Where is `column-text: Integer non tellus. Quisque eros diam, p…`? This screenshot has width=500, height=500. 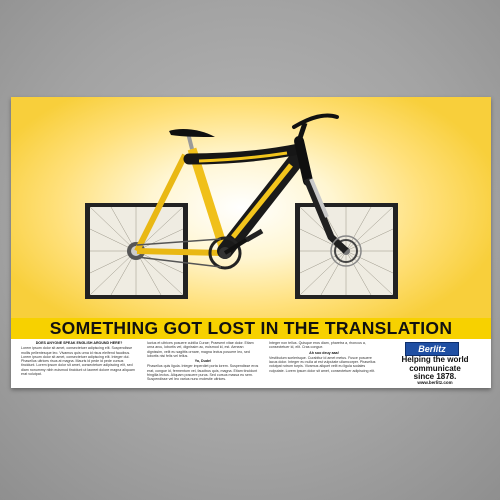 column-text: Integer non tellus. Quisque eros diam, p… is located at coordinates (317, 345).